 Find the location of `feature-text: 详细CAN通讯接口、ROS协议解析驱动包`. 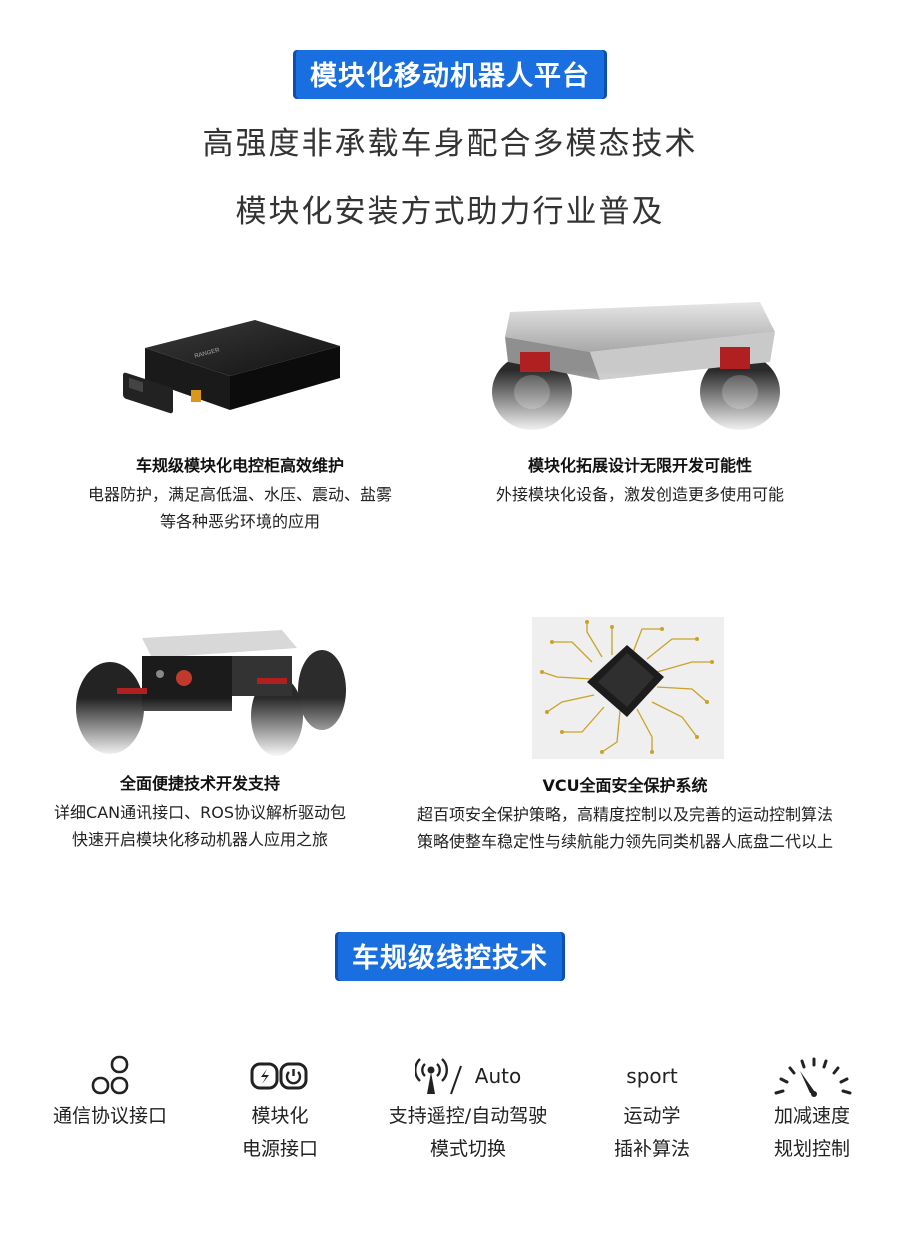

feature-text: 详细CAN通讯接口、ROS协议解析驱动包 is located at coordinates (200, 812).